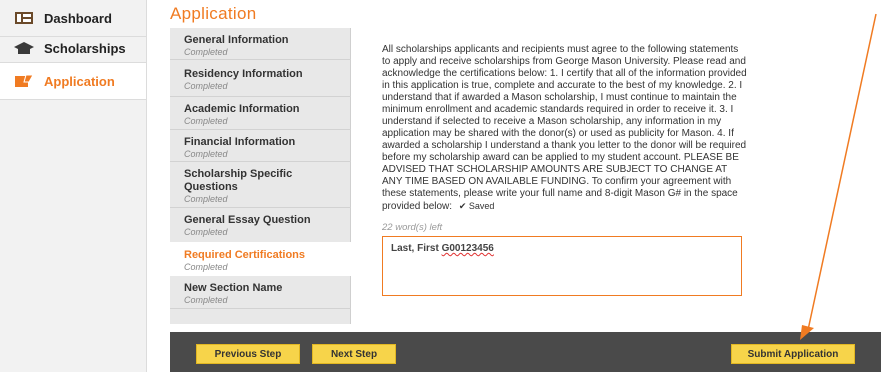  Describe the element at coordinates (416, 248) in the screenshot. I see `answer-name-text: Last, First` at that location.